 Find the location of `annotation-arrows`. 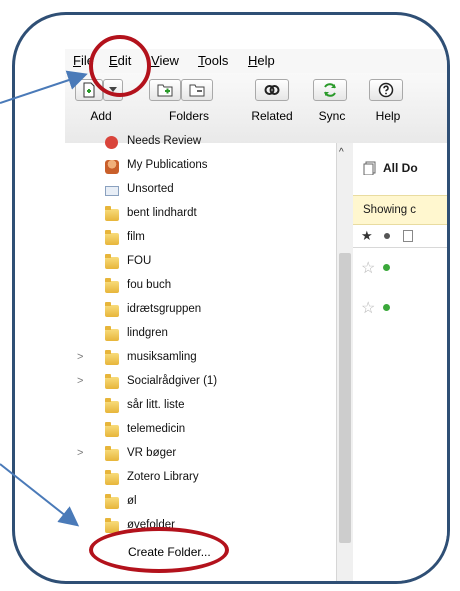

annotation-arrows is located at coordinates (44, 298).